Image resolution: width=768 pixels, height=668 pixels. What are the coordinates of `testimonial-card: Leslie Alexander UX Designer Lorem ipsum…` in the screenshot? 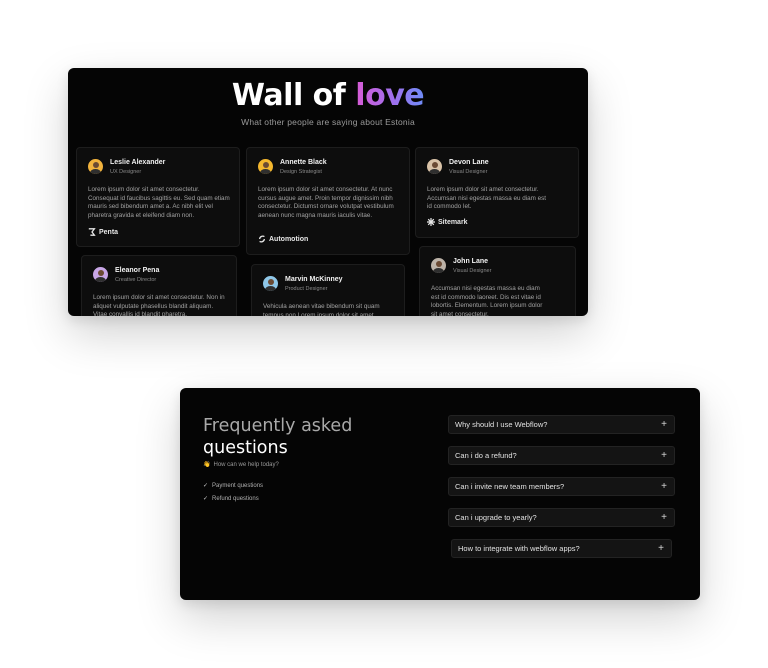 It's located at (158, 197).